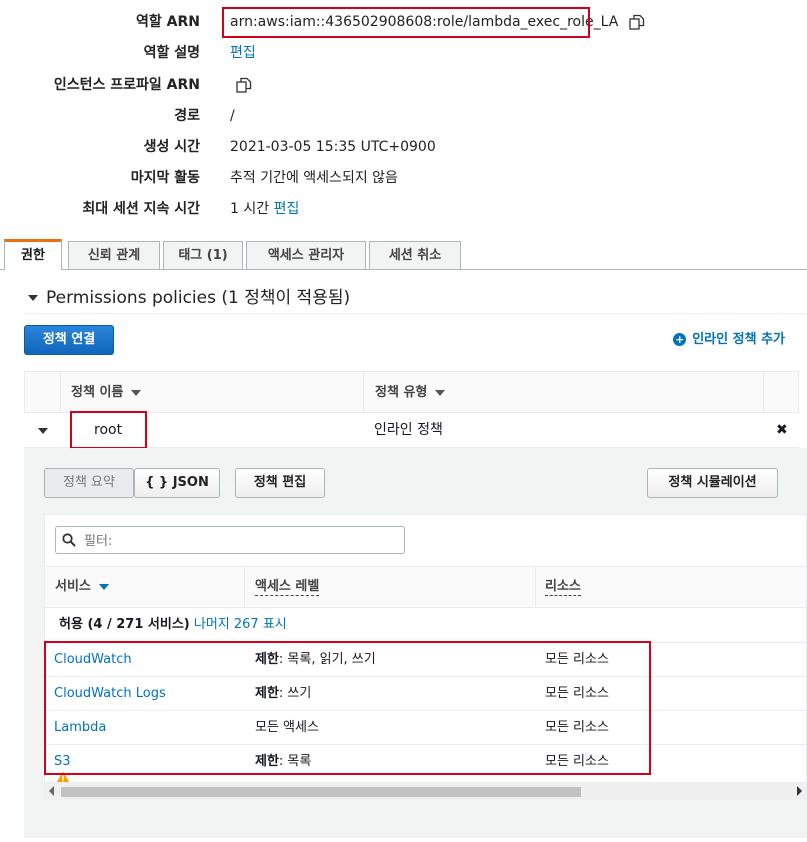  I want to click on attach-policy-button: 정책 연결, so click(69, 340).